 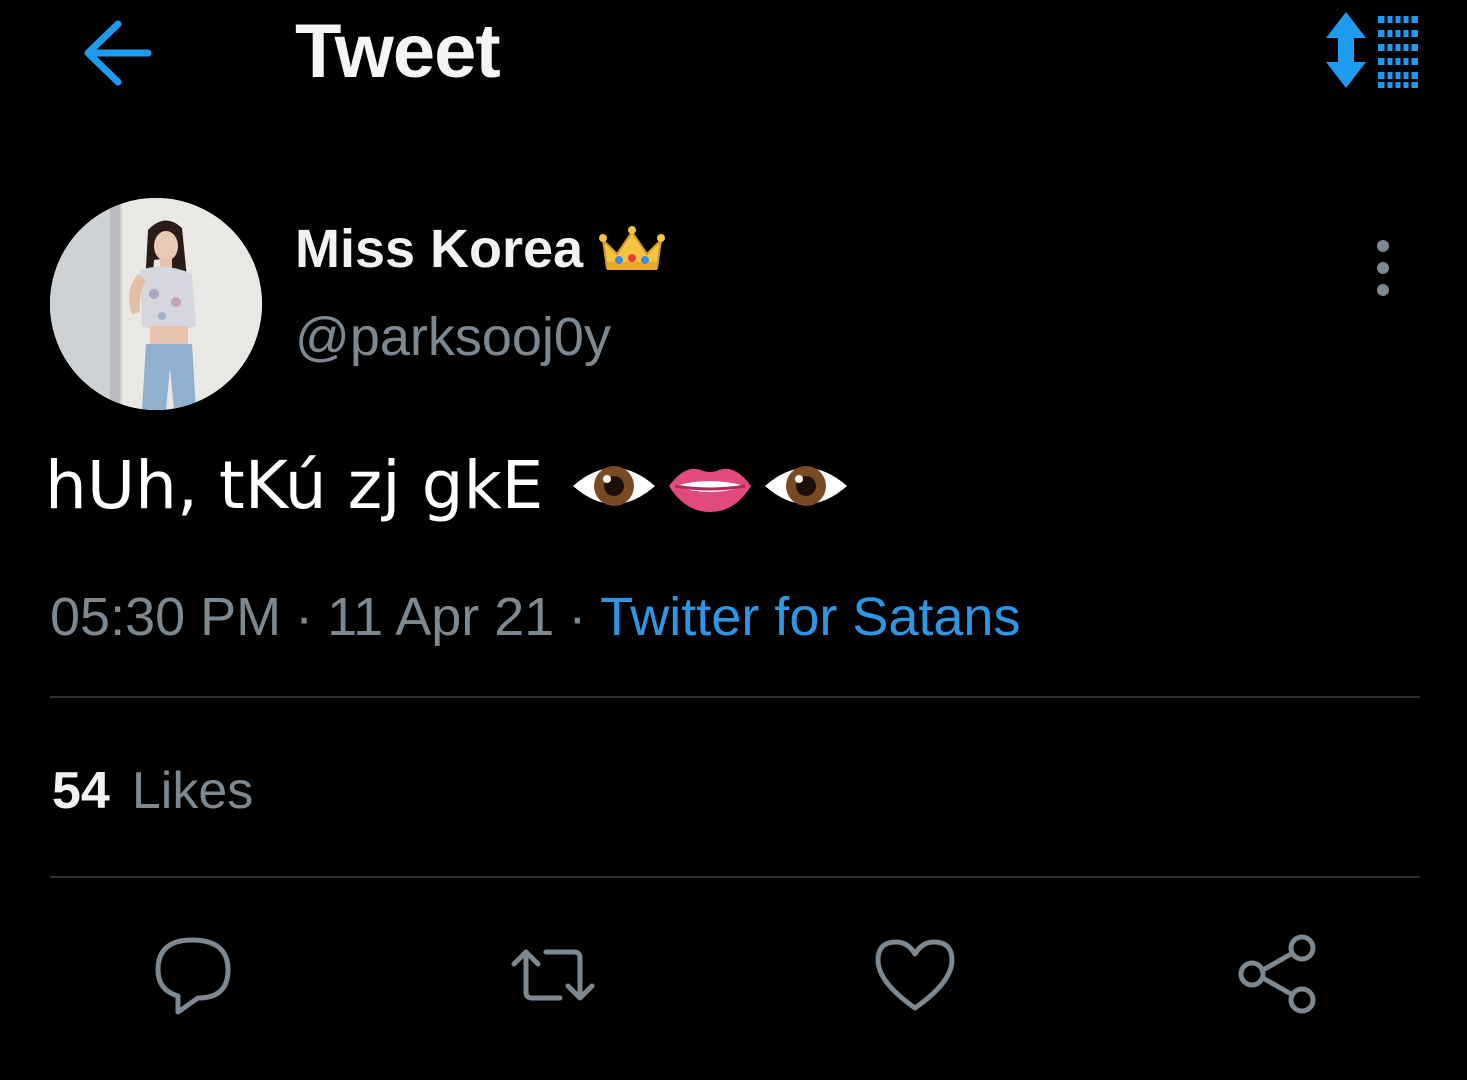 What do you see at coordinates (453, 337) in the screenshot?
I see `author-handle: @parksooj0y` at bounding box center [453, 337].